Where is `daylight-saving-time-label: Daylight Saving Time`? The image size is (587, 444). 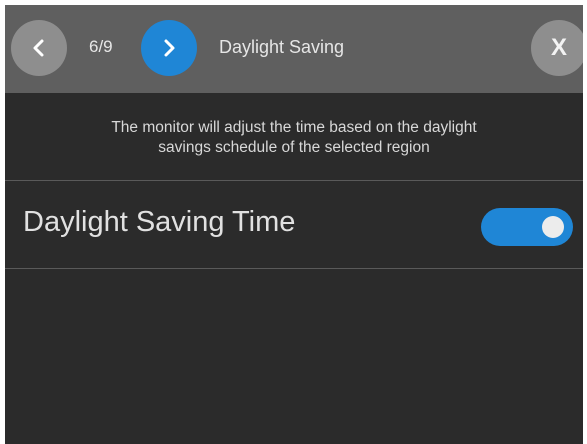
daylight-saving-time-label: Daylight Saving Time is located at coordinates (159, 222).